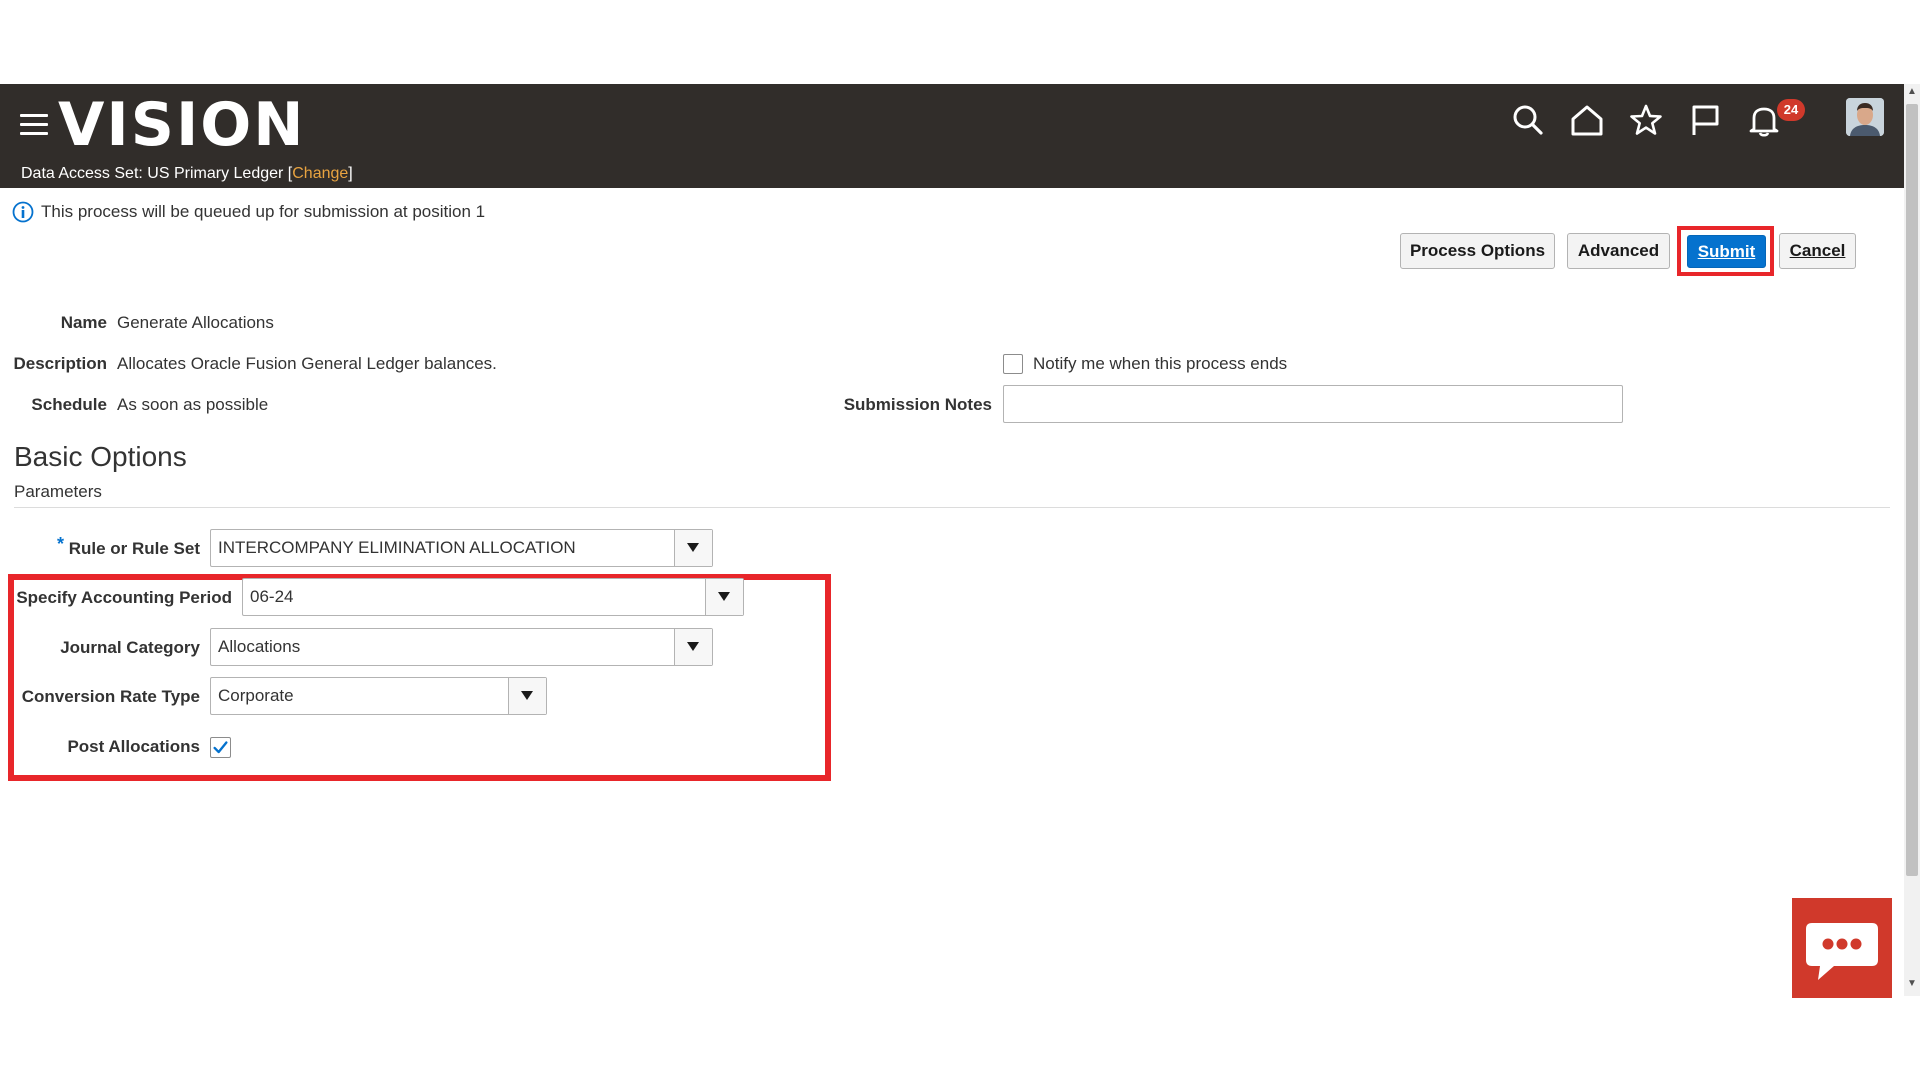 This screenshot has width=1920, height=1080. I want to click on cancel-button: Cancel, so click(1817, 251).